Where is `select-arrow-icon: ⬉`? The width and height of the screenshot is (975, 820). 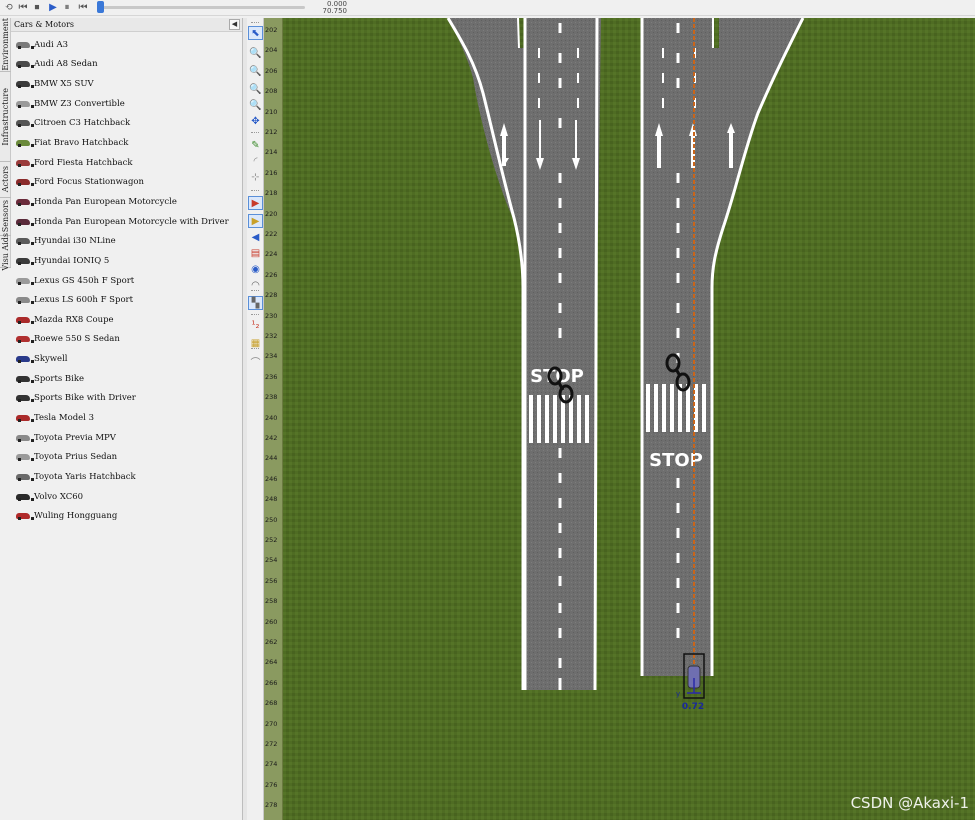 select-arrow-icon: ⬉ is located at coordinates (255, 33).